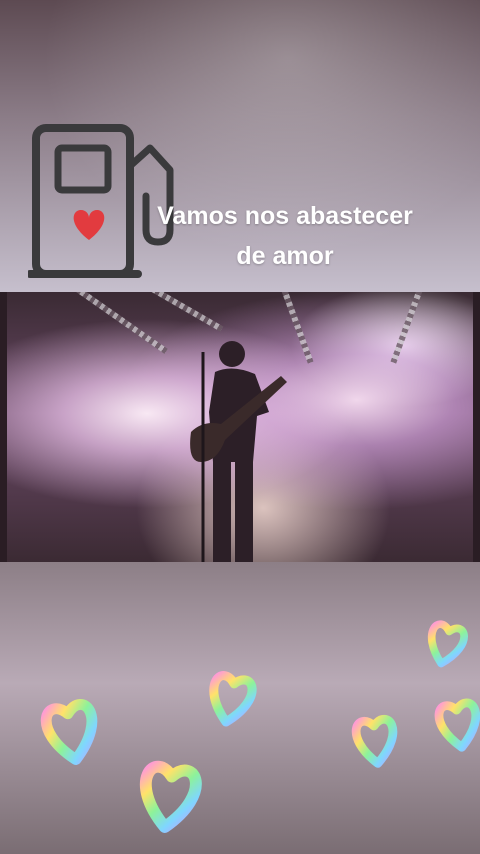  What do you see at coordinates (285, 256) in the screenshot?
I see `caption-line-2: de amor` at bounding box center [285, 256].